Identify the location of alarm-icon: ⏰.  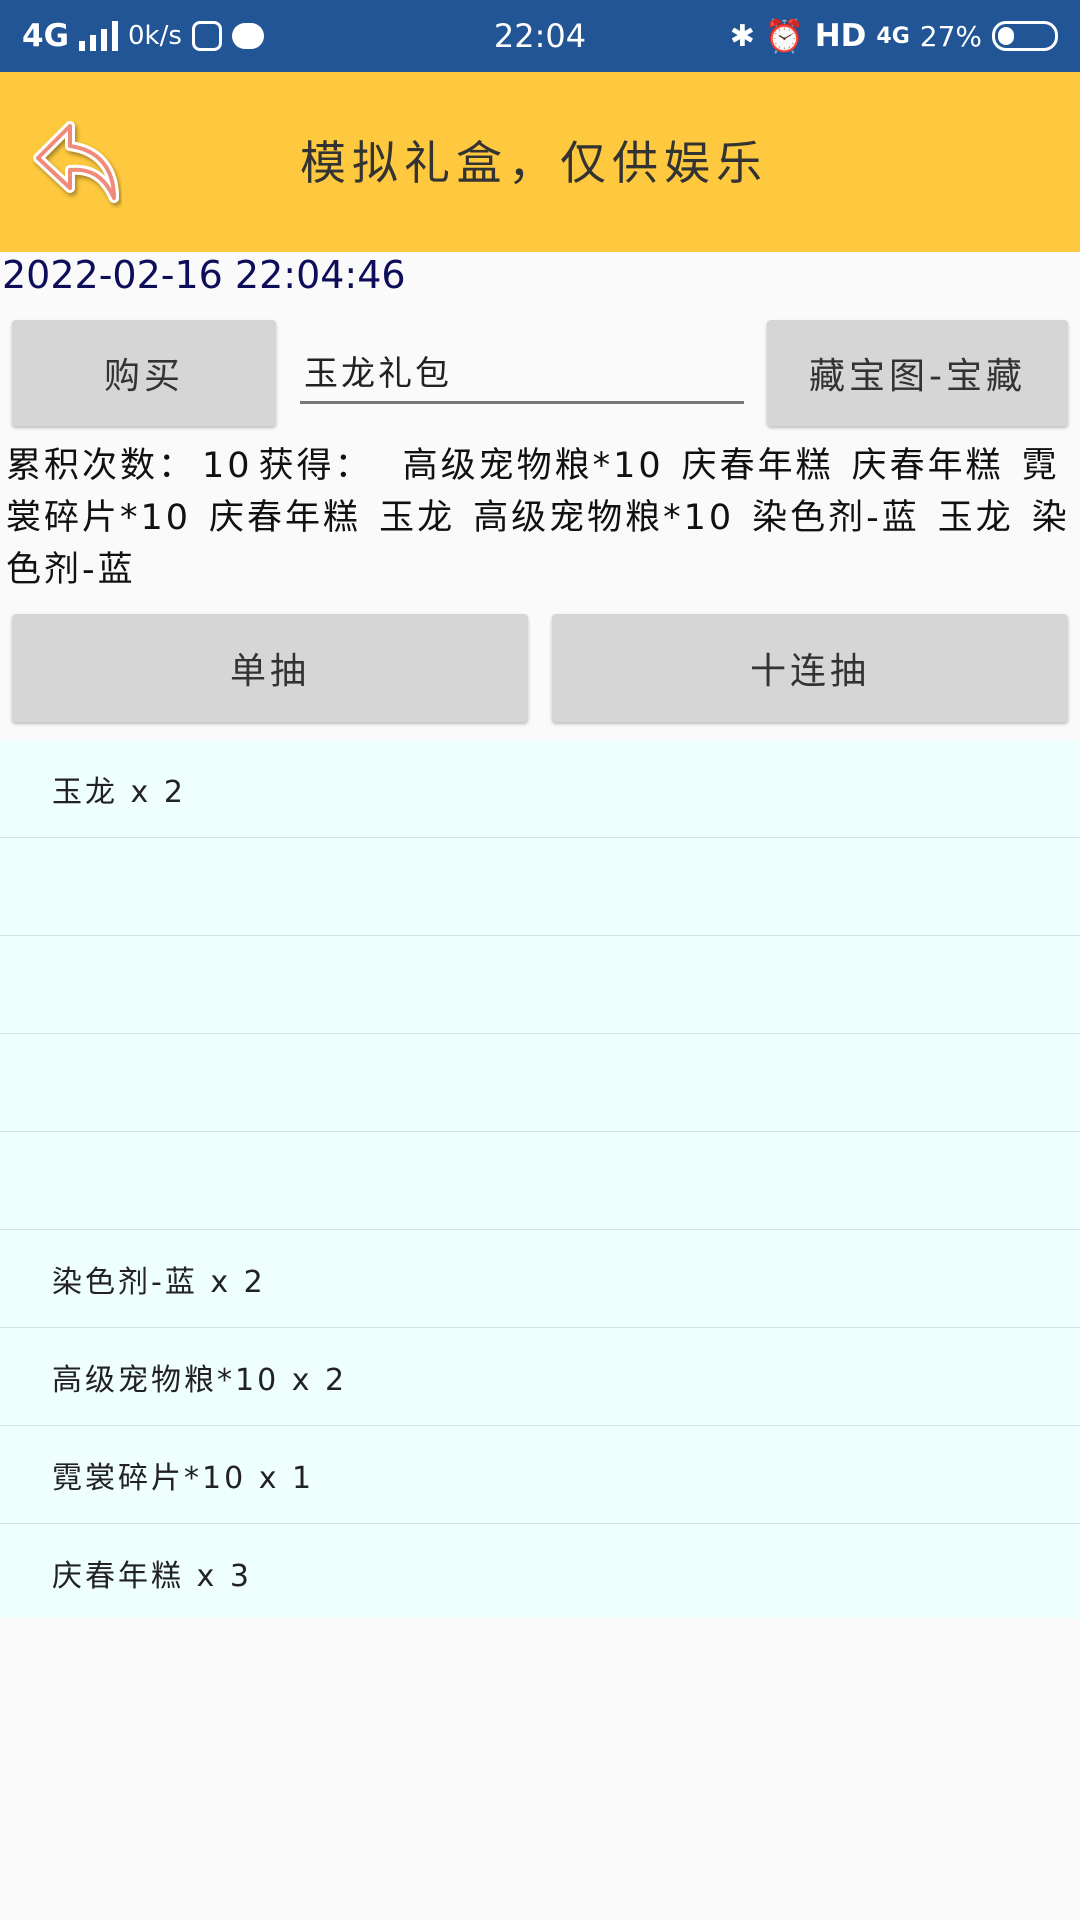
(784, 36).